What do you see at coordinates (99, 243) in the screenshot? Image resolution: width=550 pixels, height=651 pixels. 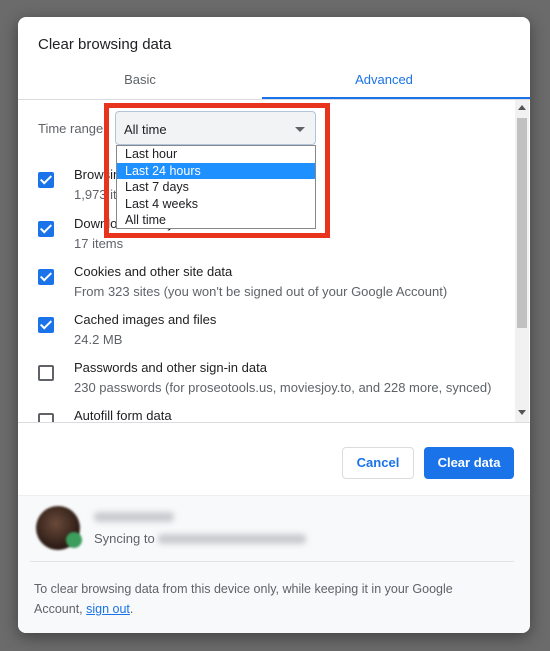 I see `item-detail: 17 items` at bounding box center [99, 243].